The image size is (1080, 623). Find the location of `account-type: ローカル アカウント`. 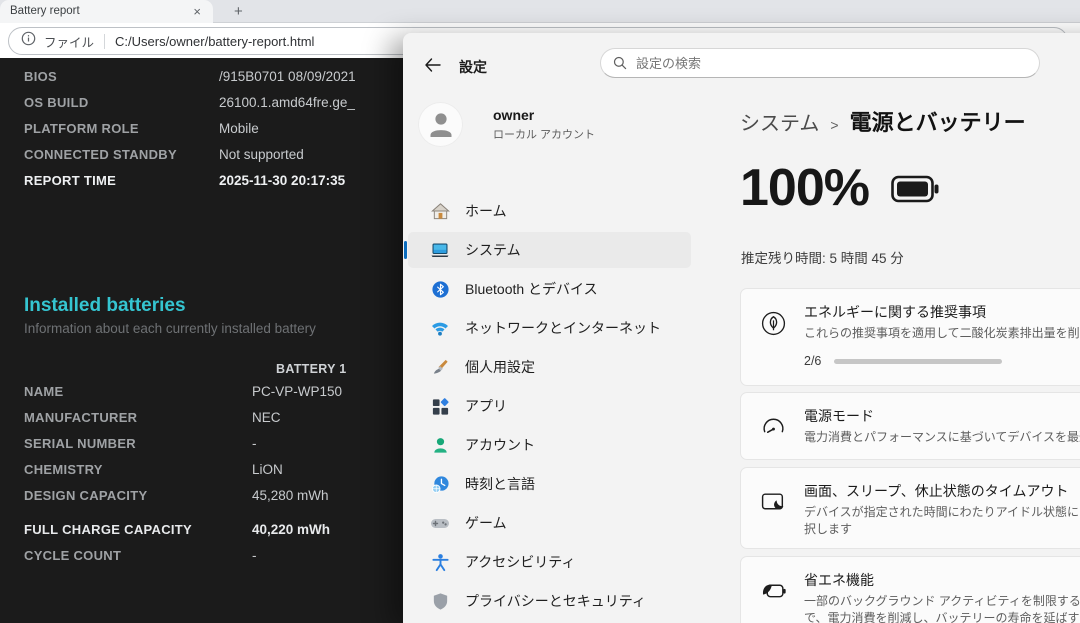

account-type: ローカル アカウント is located at coordinates (544, 134).